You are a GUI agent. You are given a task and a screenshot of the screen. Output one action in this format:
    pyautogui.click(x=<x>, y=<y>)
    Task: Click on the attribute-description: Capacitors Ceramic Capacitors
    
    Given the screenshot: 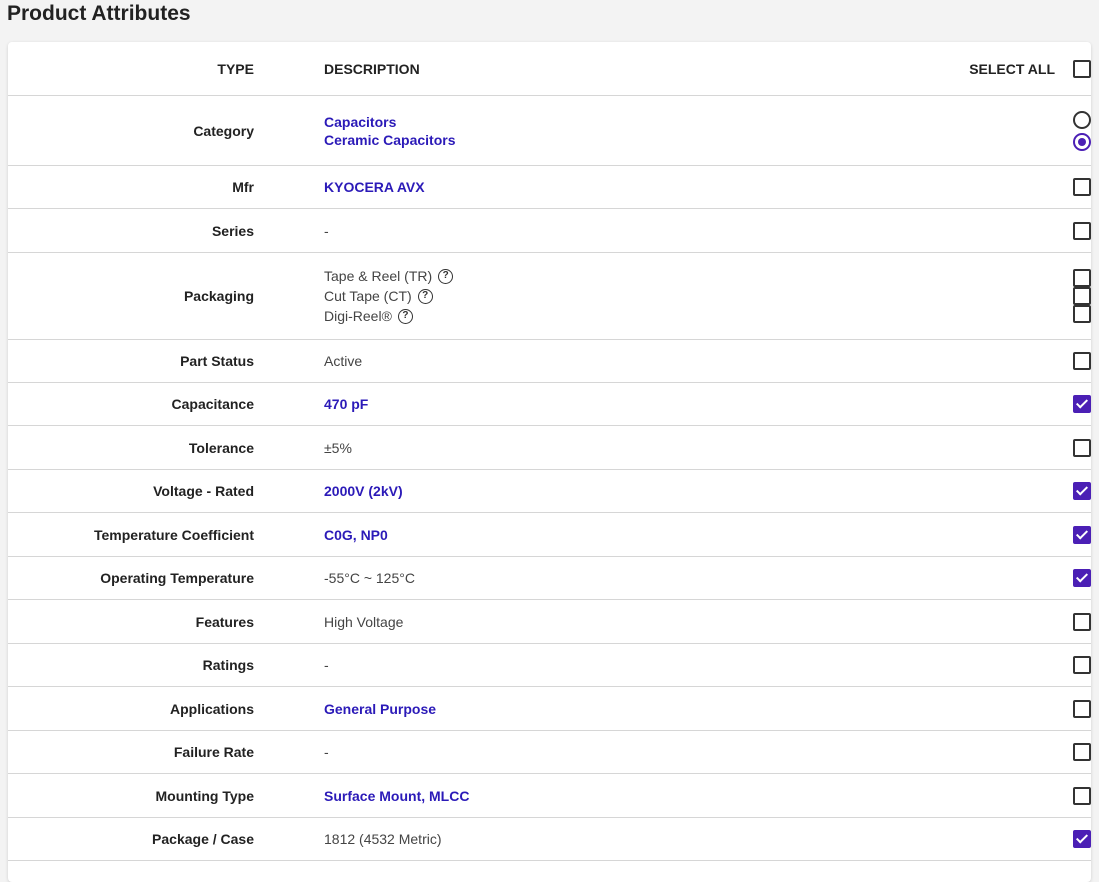 What is the action you would take?
    pyautogui.click(x=607, y=130)
    